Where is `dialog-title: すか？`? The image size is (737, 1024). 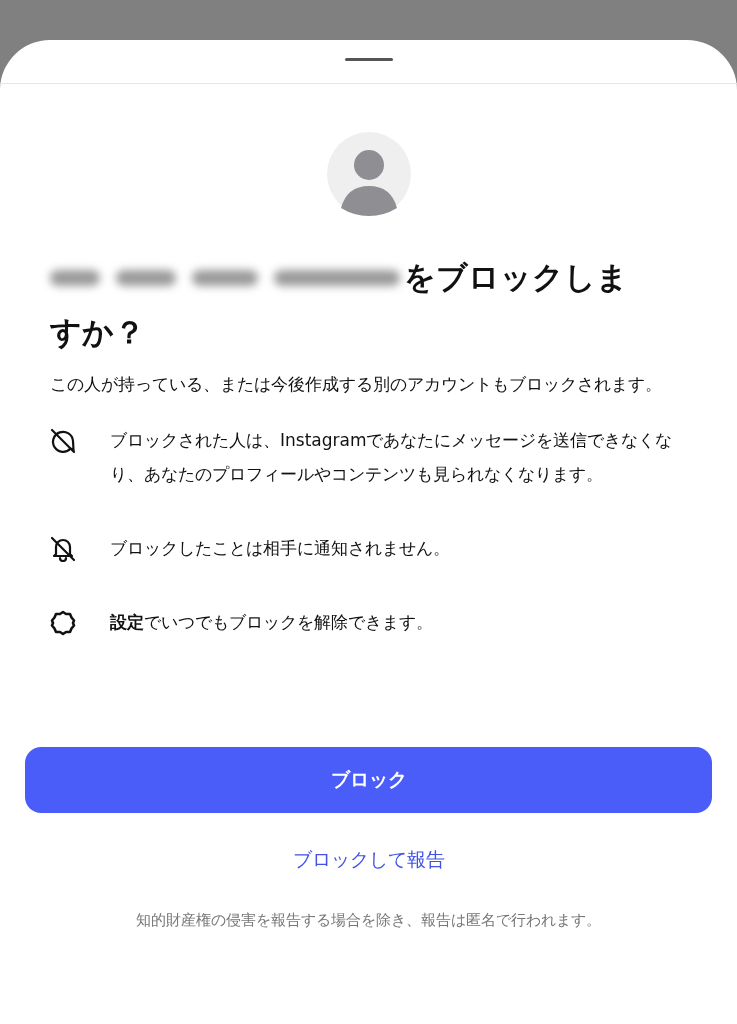
dialog-title: すか？ is located at coordinates (97, 332).